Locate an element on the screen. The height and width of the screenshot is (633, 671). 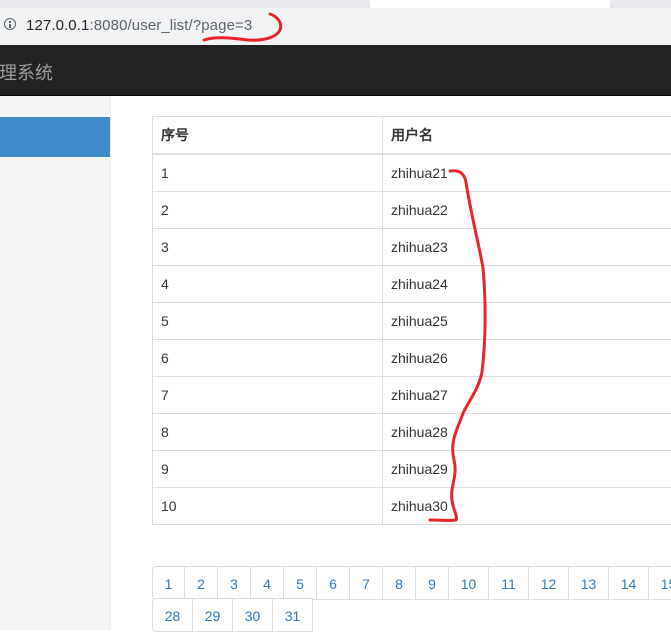
cell-username: zhihua30 is located at coordinates (527, 506).